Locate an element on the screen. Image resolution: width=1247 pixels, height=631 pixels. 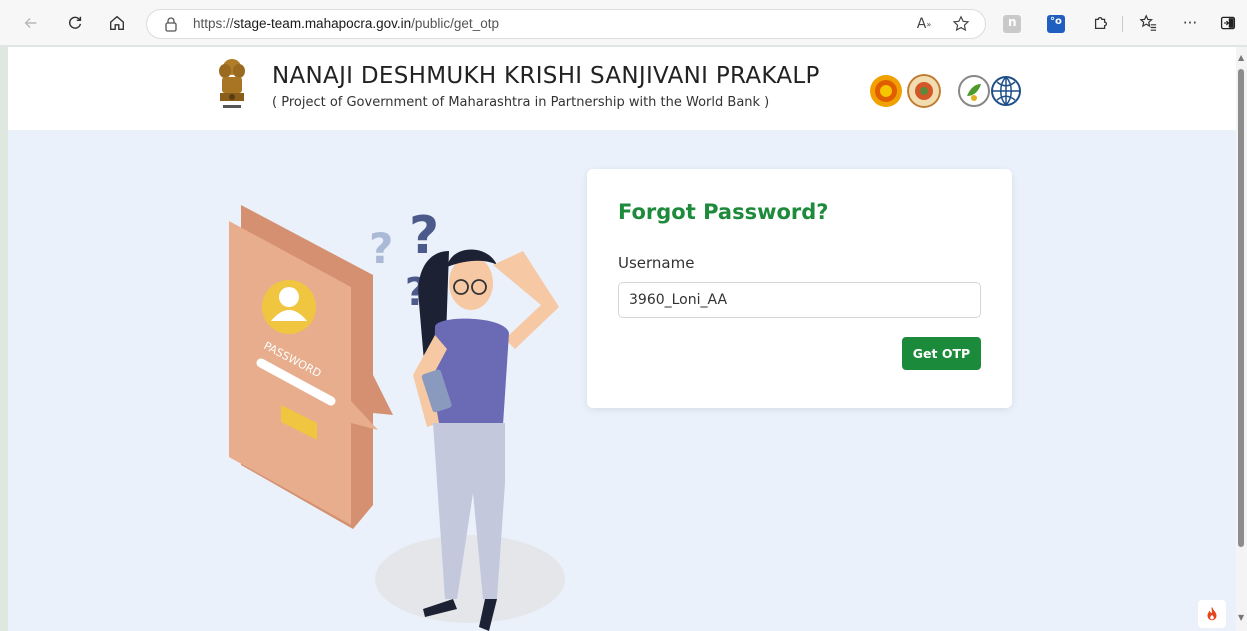
extensions-button is located at coordinates (1101, 23).